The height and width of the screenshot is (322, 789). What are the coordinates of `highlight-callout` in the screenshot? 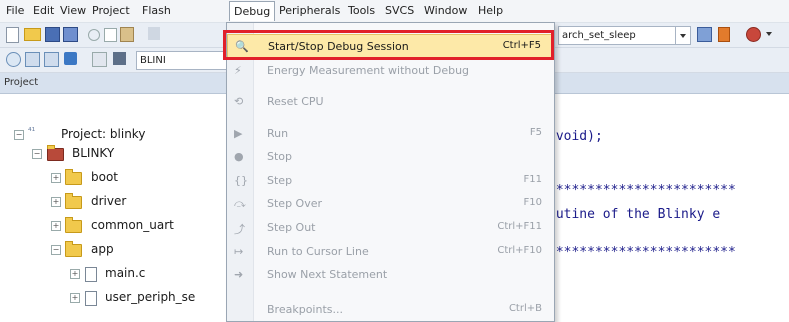 It's located at (388, 45).